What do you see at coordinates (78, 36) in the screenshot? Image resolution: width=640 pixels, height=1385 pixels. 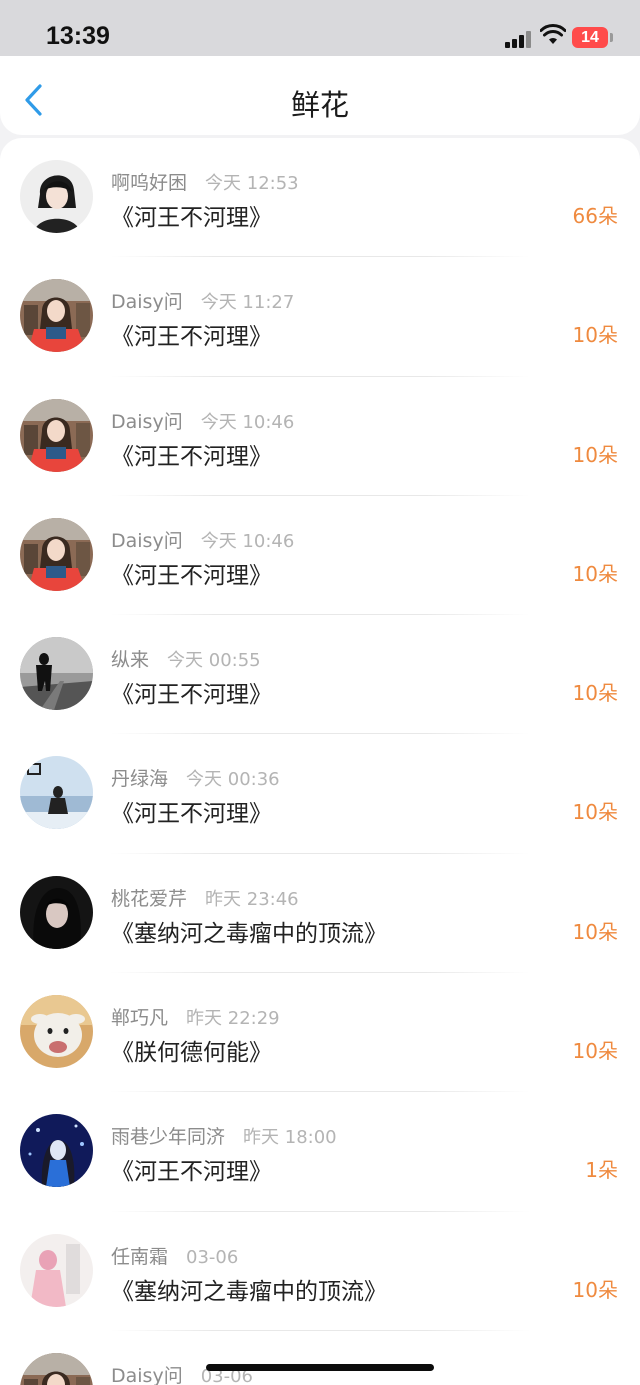 I see `status-time: 13:39` at bounding box center [78, 36].